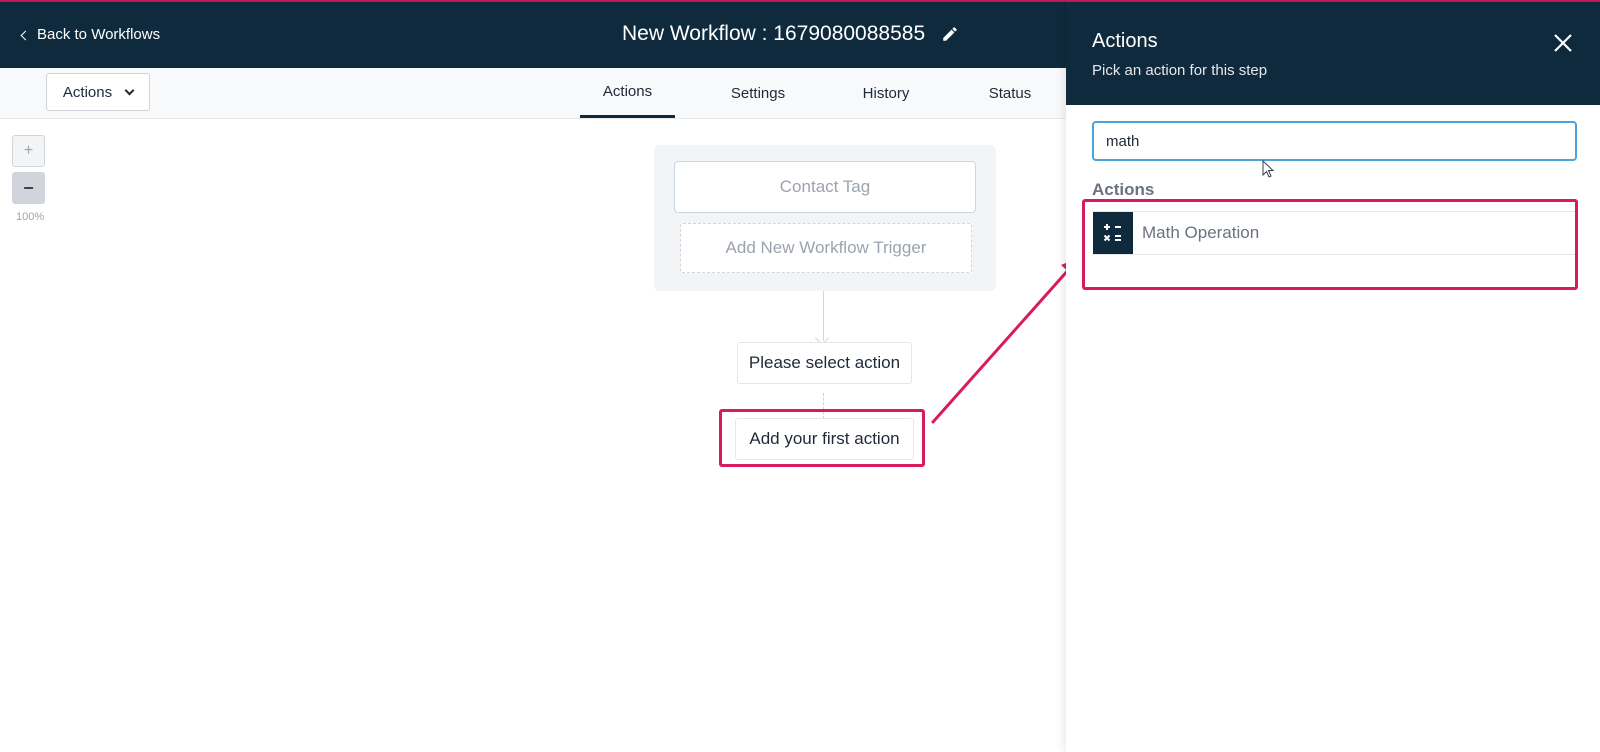  Describe the element at coordinates (826, 248) in the screenshot. I see `add-trigger-button: Add New Workflow Trigger` at that location.